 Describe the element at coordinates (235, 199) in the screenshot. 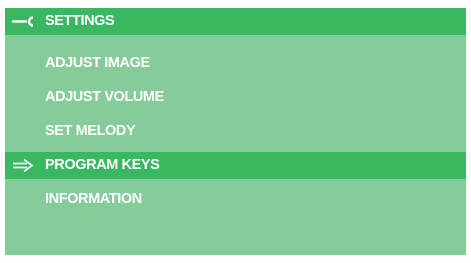

I see `menu-item-information: INFORMATION` at that location.